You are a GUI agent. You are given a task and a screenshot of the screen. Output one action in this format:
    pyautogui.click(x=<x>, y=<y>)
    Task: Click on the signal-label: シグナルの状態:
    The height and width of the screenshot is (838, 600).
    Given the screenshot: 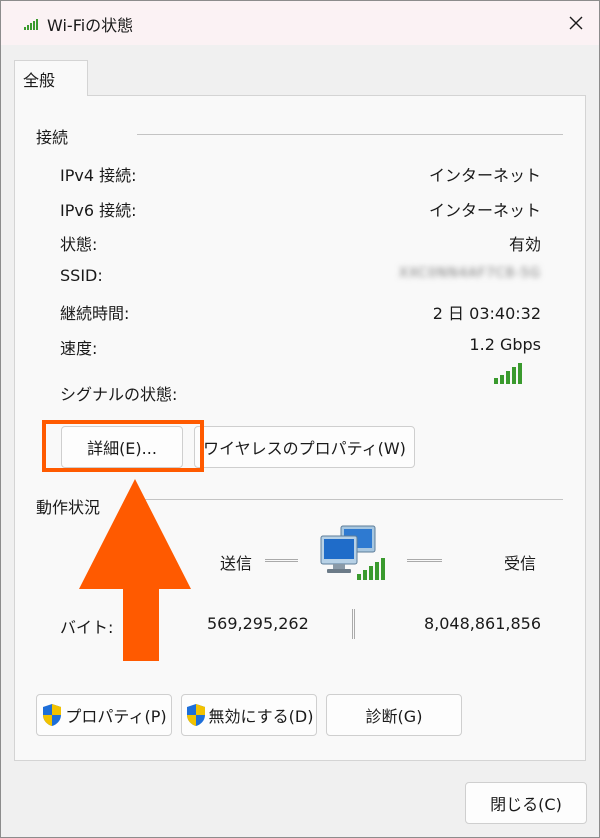 What is the action you would take?
    pyautogui.click(x=119, y=394)
    